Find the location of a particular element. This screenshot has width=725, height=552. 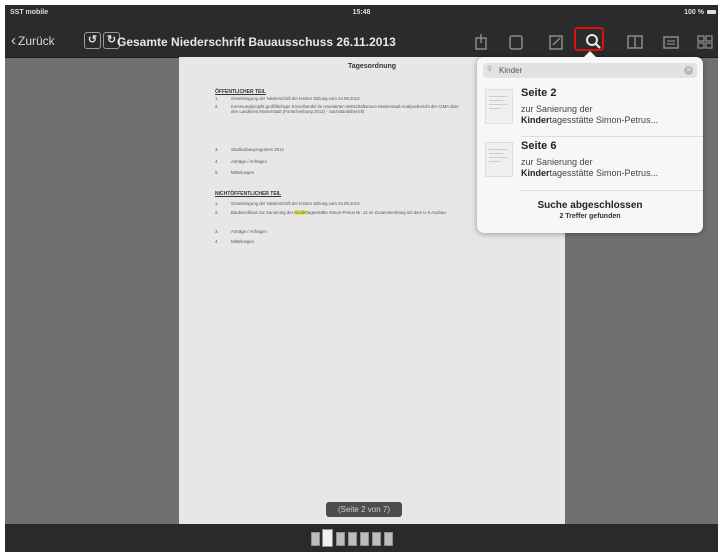

agenda-item: 5. Mitteilungen is located at coordinates (235, 172).